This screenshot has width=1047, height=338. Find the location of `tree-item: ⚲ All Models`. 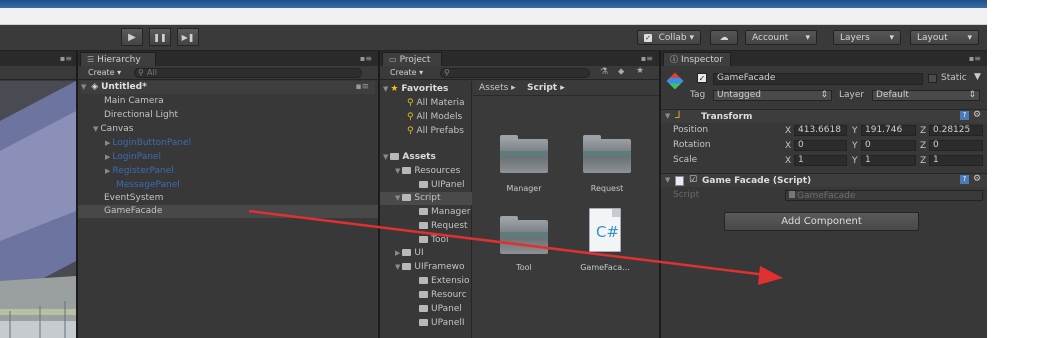

tree-item: ⚲ All Models is located at coordinates (434, 117).